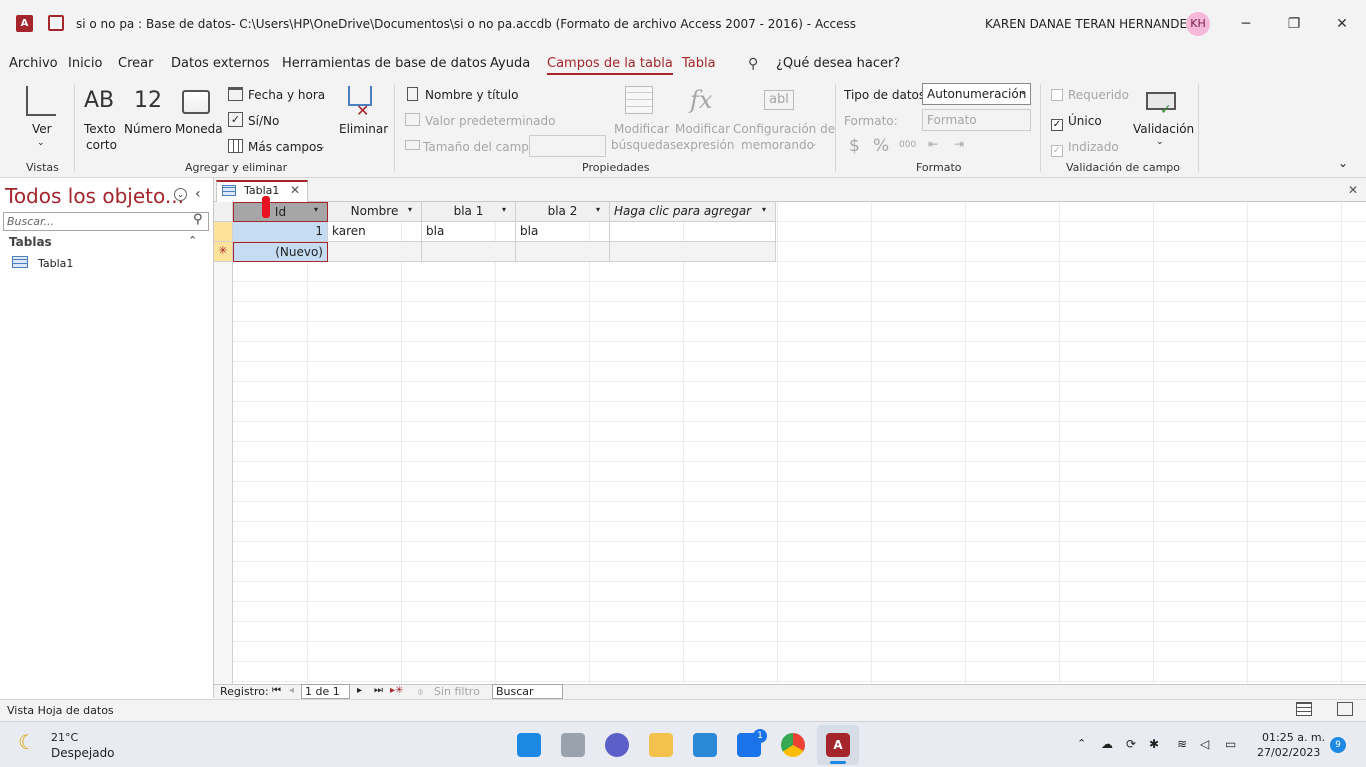 Image resolution: width=1366 pixels, height=767 pixels. I want to click on table-cell: karen, so click(375, 232).